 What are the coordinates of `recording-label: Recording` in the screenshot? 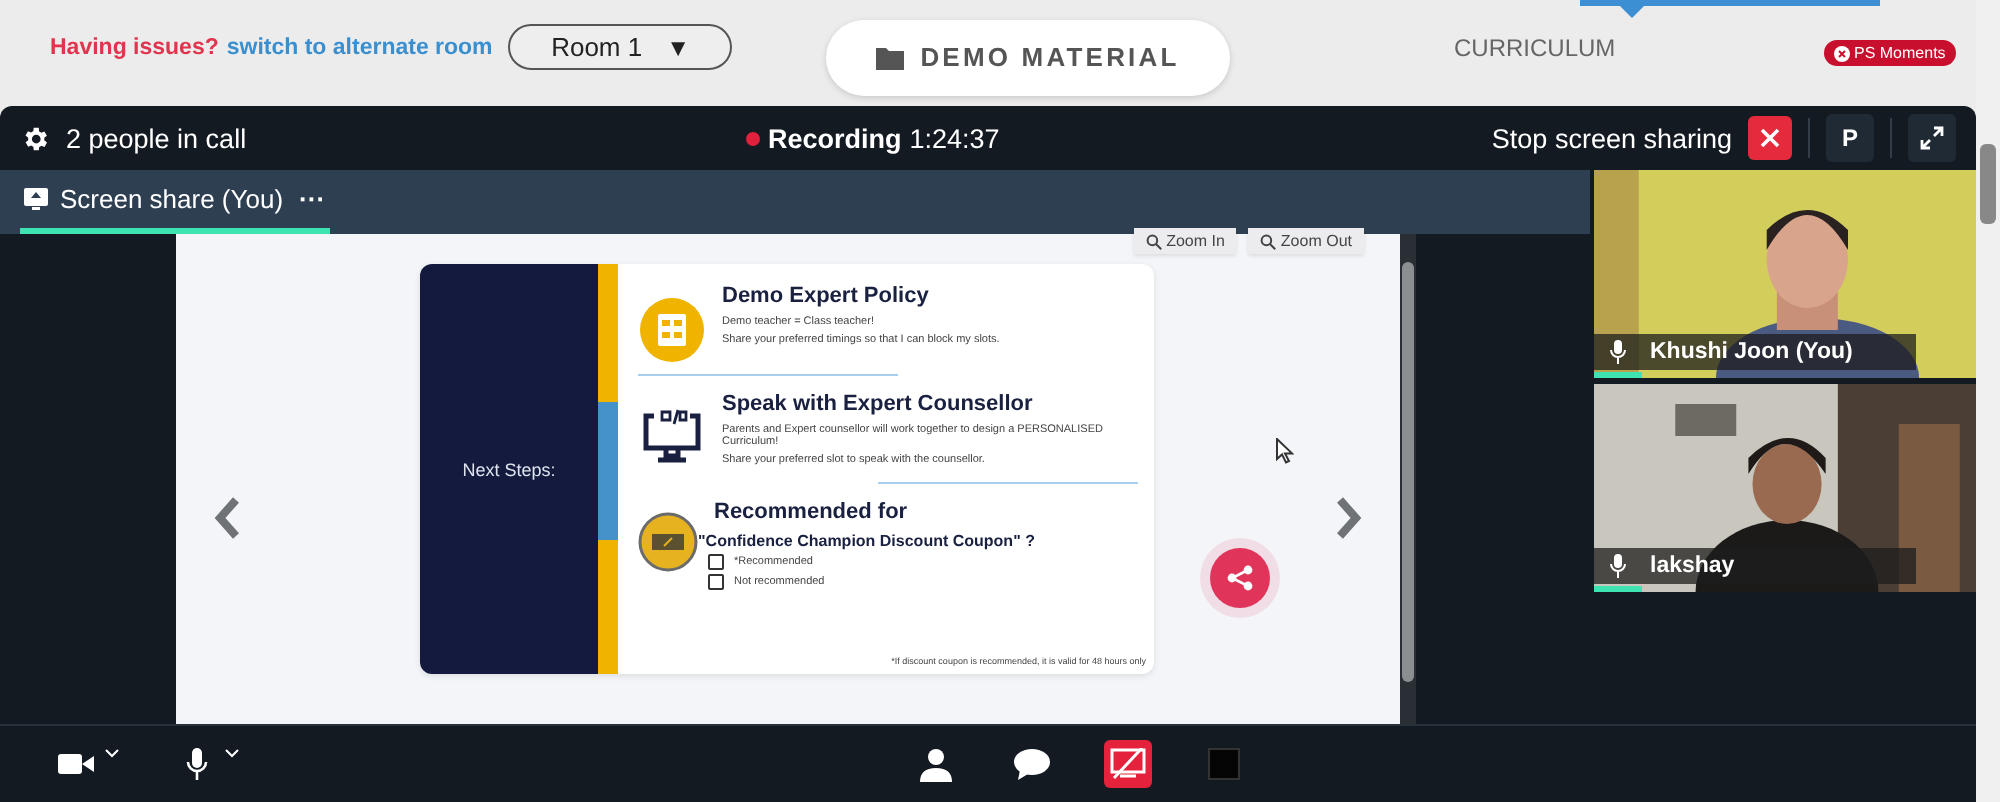 It's located at (835, 138).